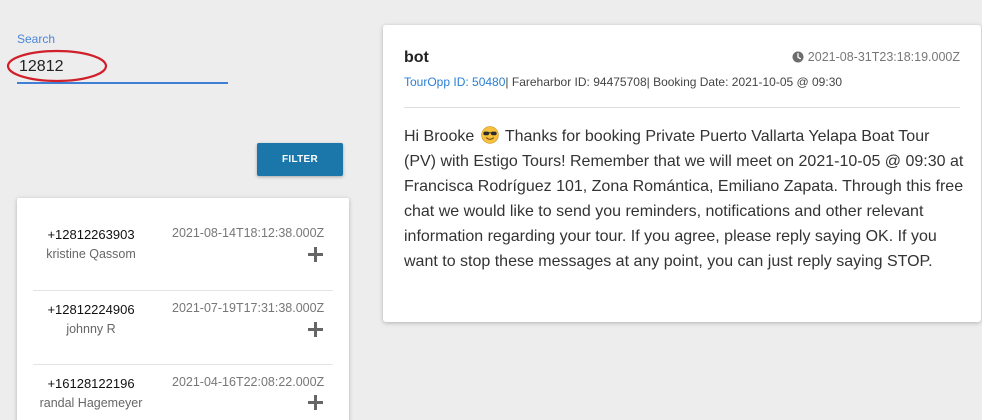  I want to click on message-greeting: Hi Brooke, so click(439, 136).